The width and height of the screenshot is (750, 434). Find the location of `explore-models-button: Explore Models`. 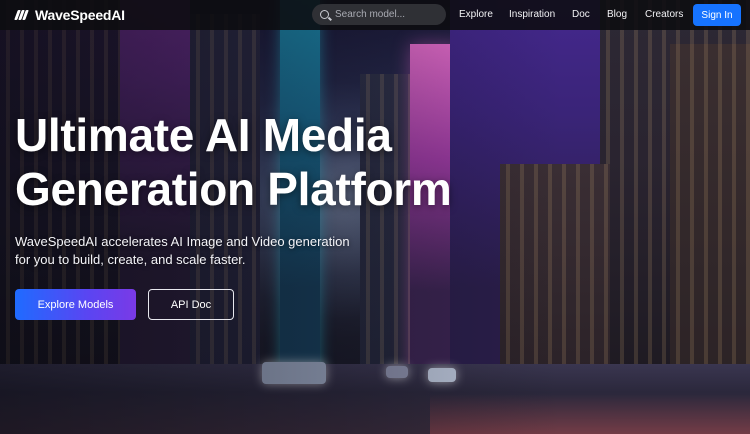

explore-models-button: Explore Models is located at coordinates (75, 304).